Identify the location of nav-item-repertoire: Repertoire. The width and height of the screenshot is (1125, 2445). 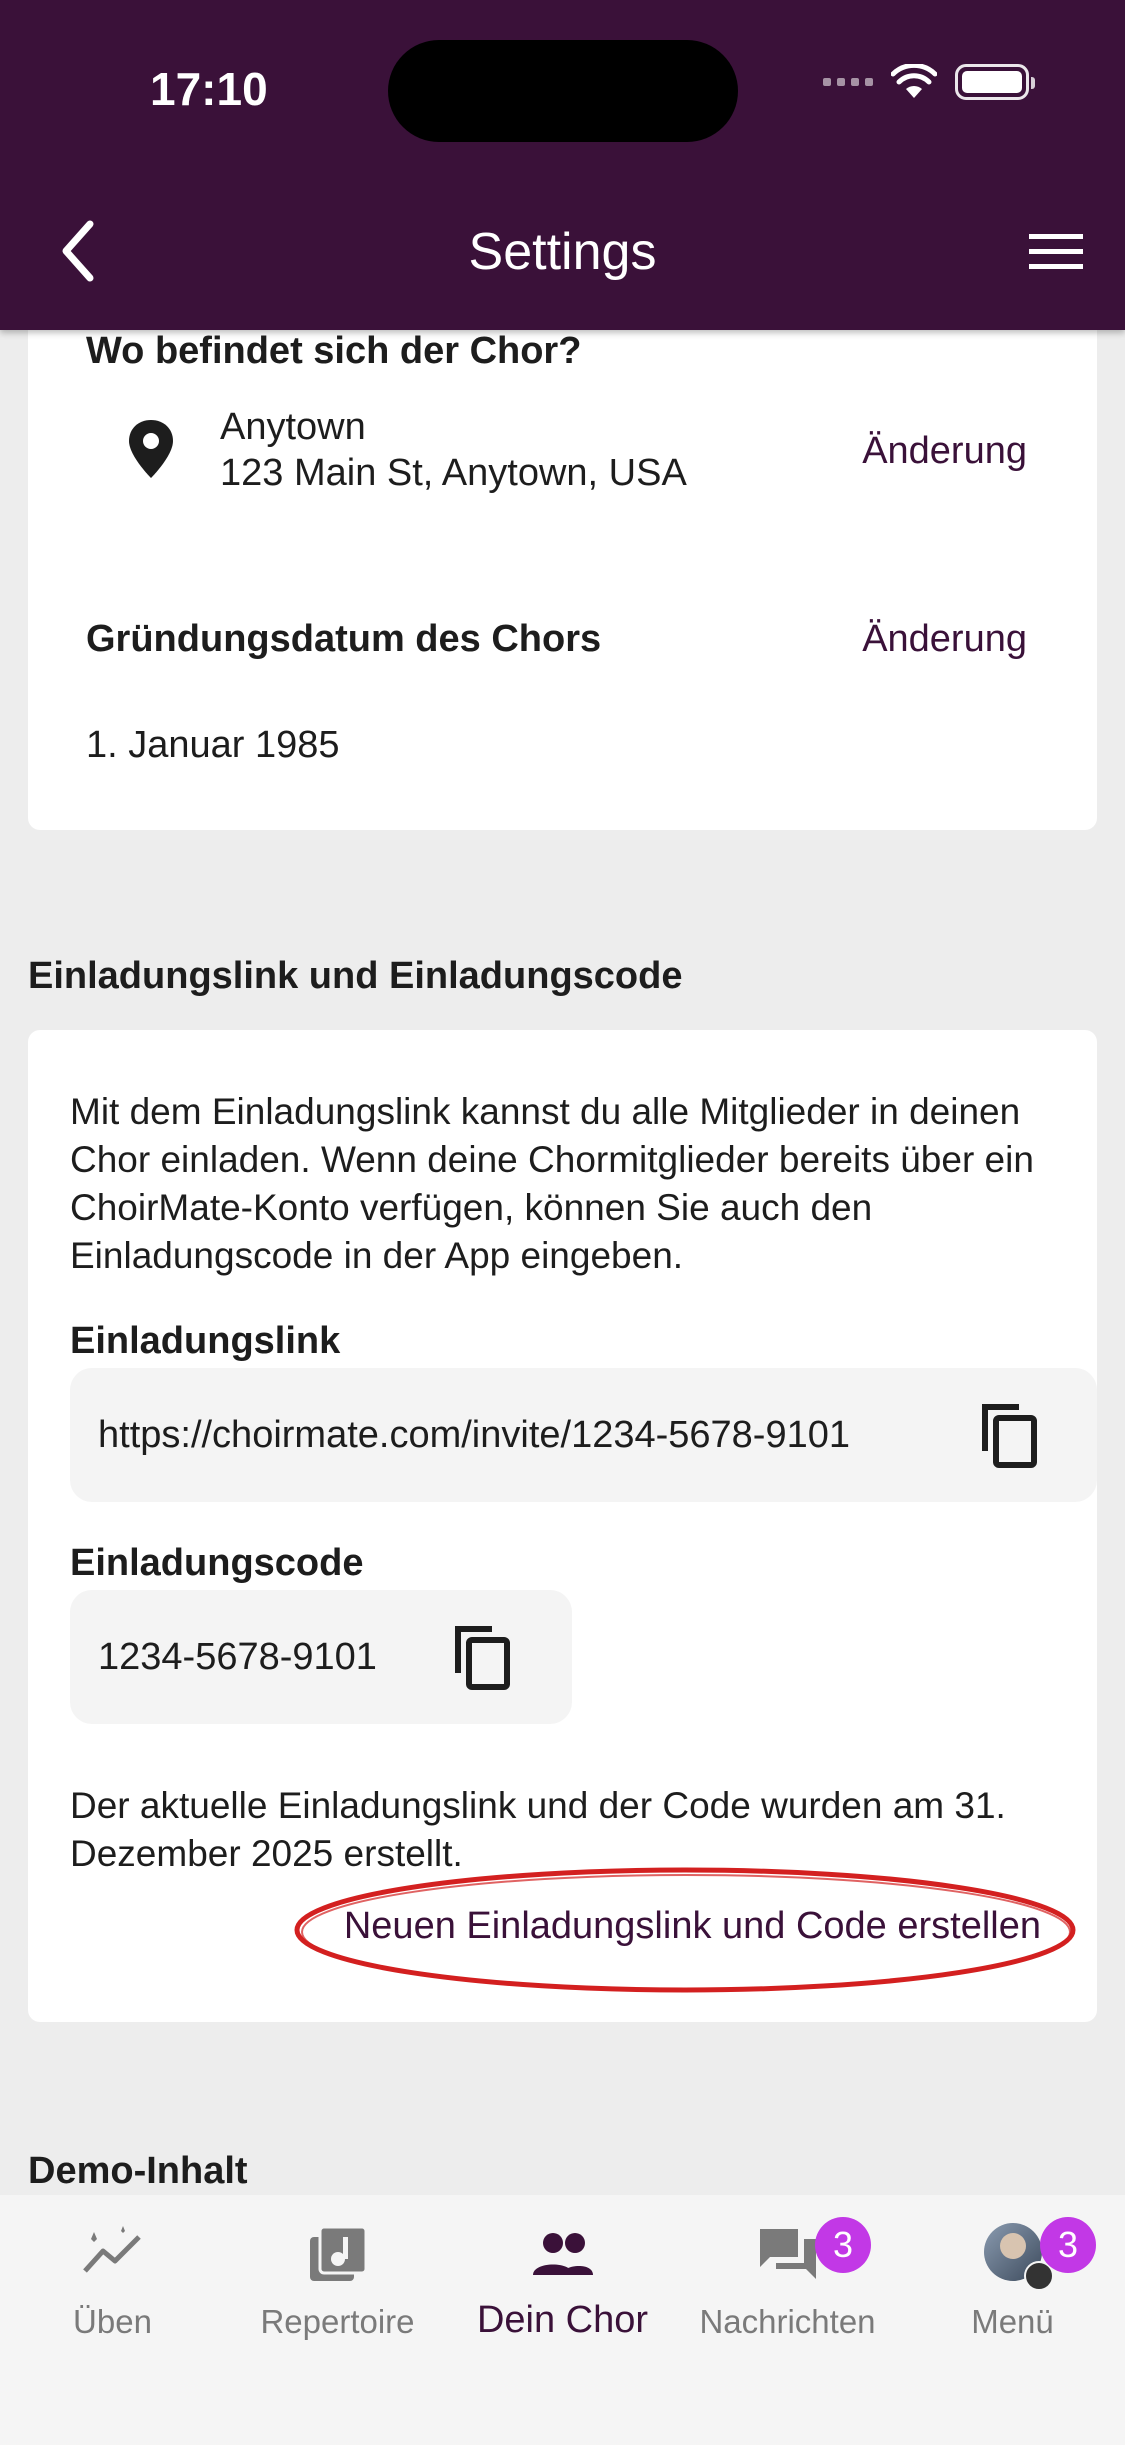
(337, 2283).